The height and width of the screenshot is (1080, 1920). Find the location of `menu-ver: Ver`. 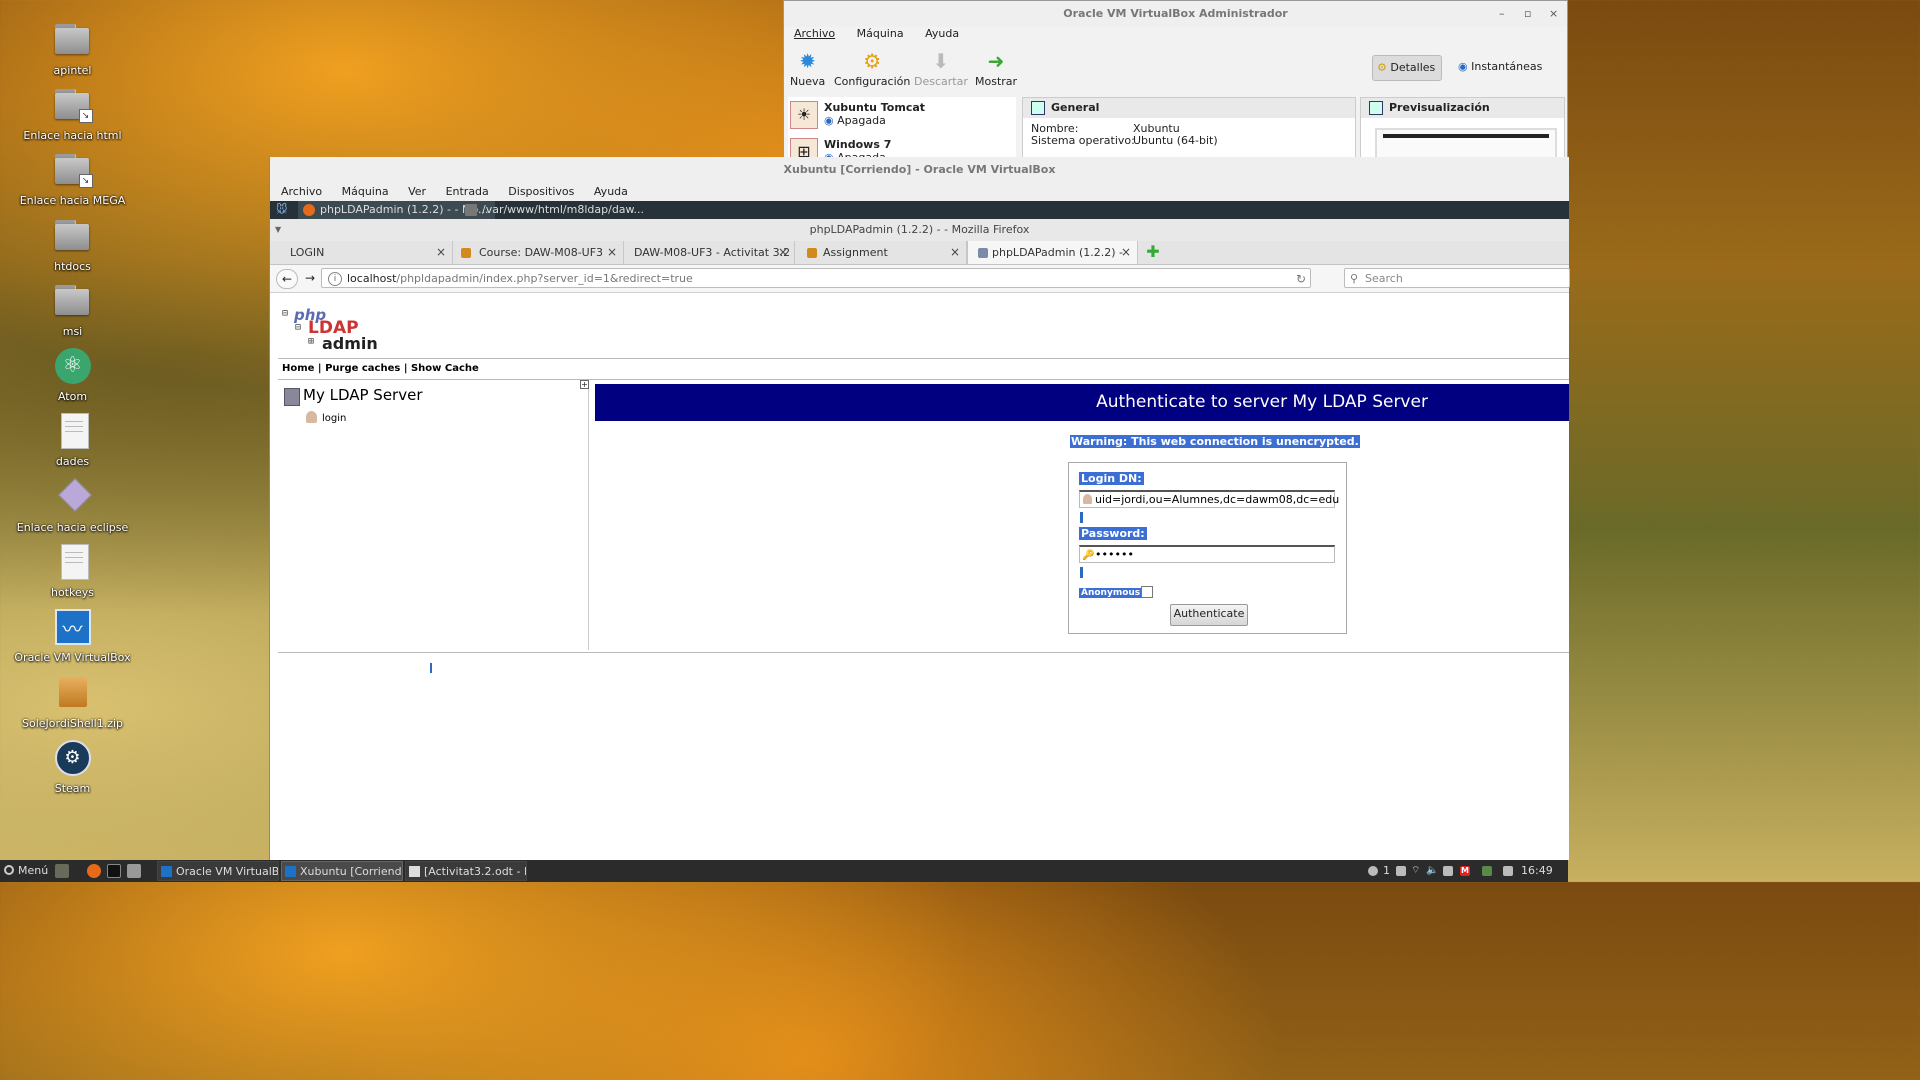

menu-ver: Ver is located at coordinates (417, 191).